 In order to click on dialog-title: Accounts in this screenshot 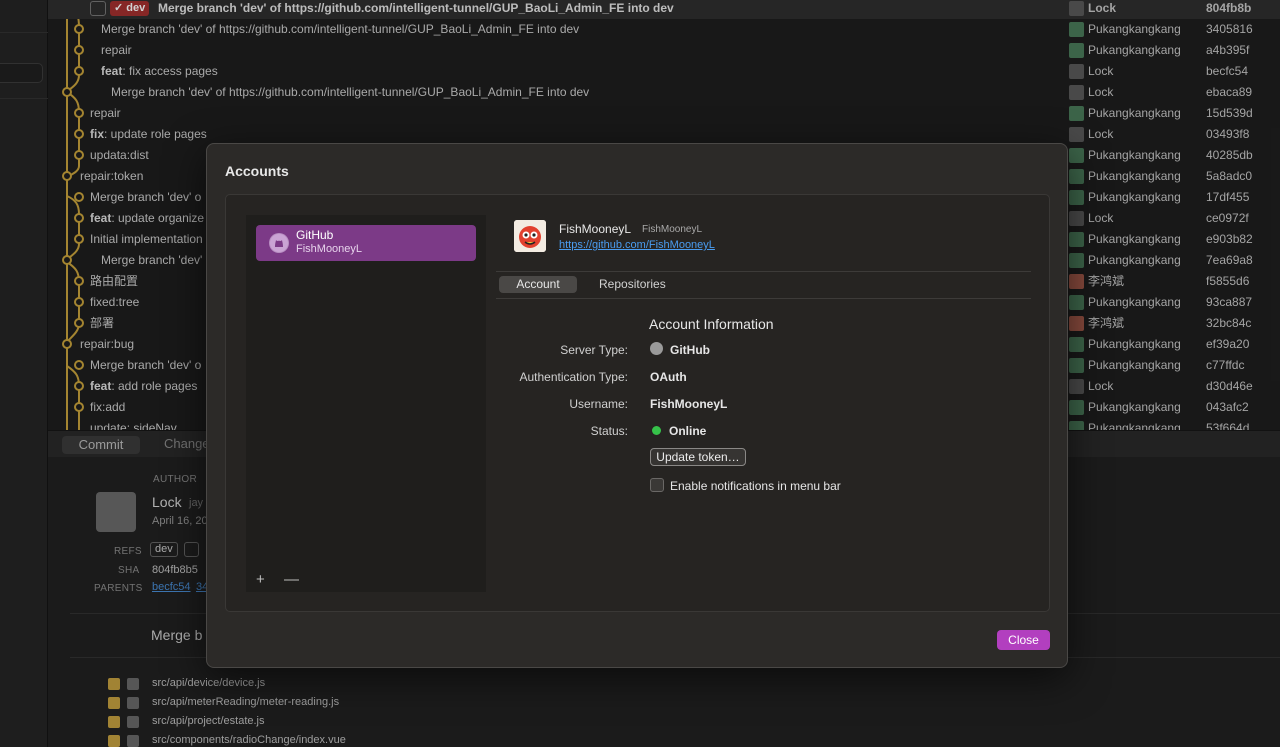, I will do `click(257, 171)`.